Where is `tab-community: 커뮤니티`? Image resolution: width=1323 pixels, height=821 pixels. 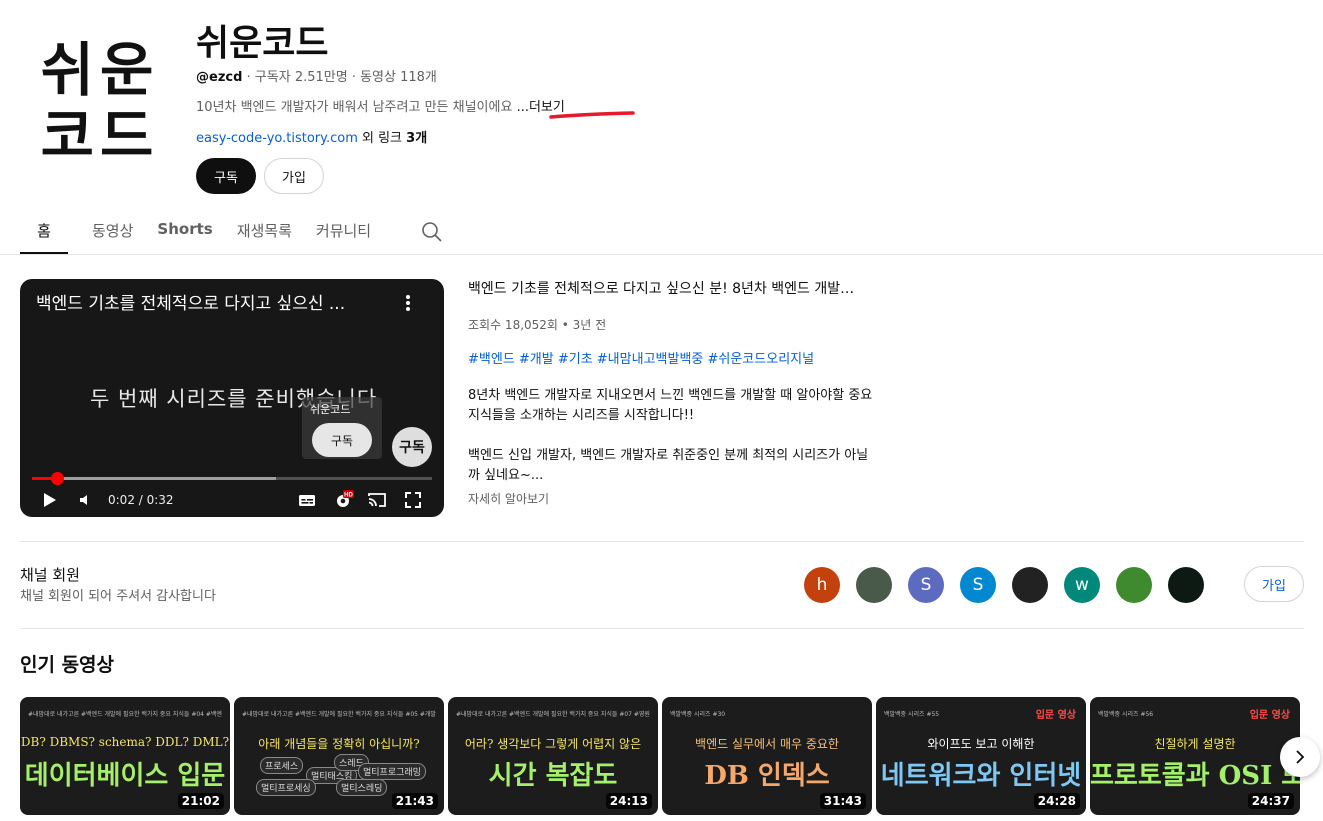 tab-community: 커뮤니티 is located at coordinates (343, 230).